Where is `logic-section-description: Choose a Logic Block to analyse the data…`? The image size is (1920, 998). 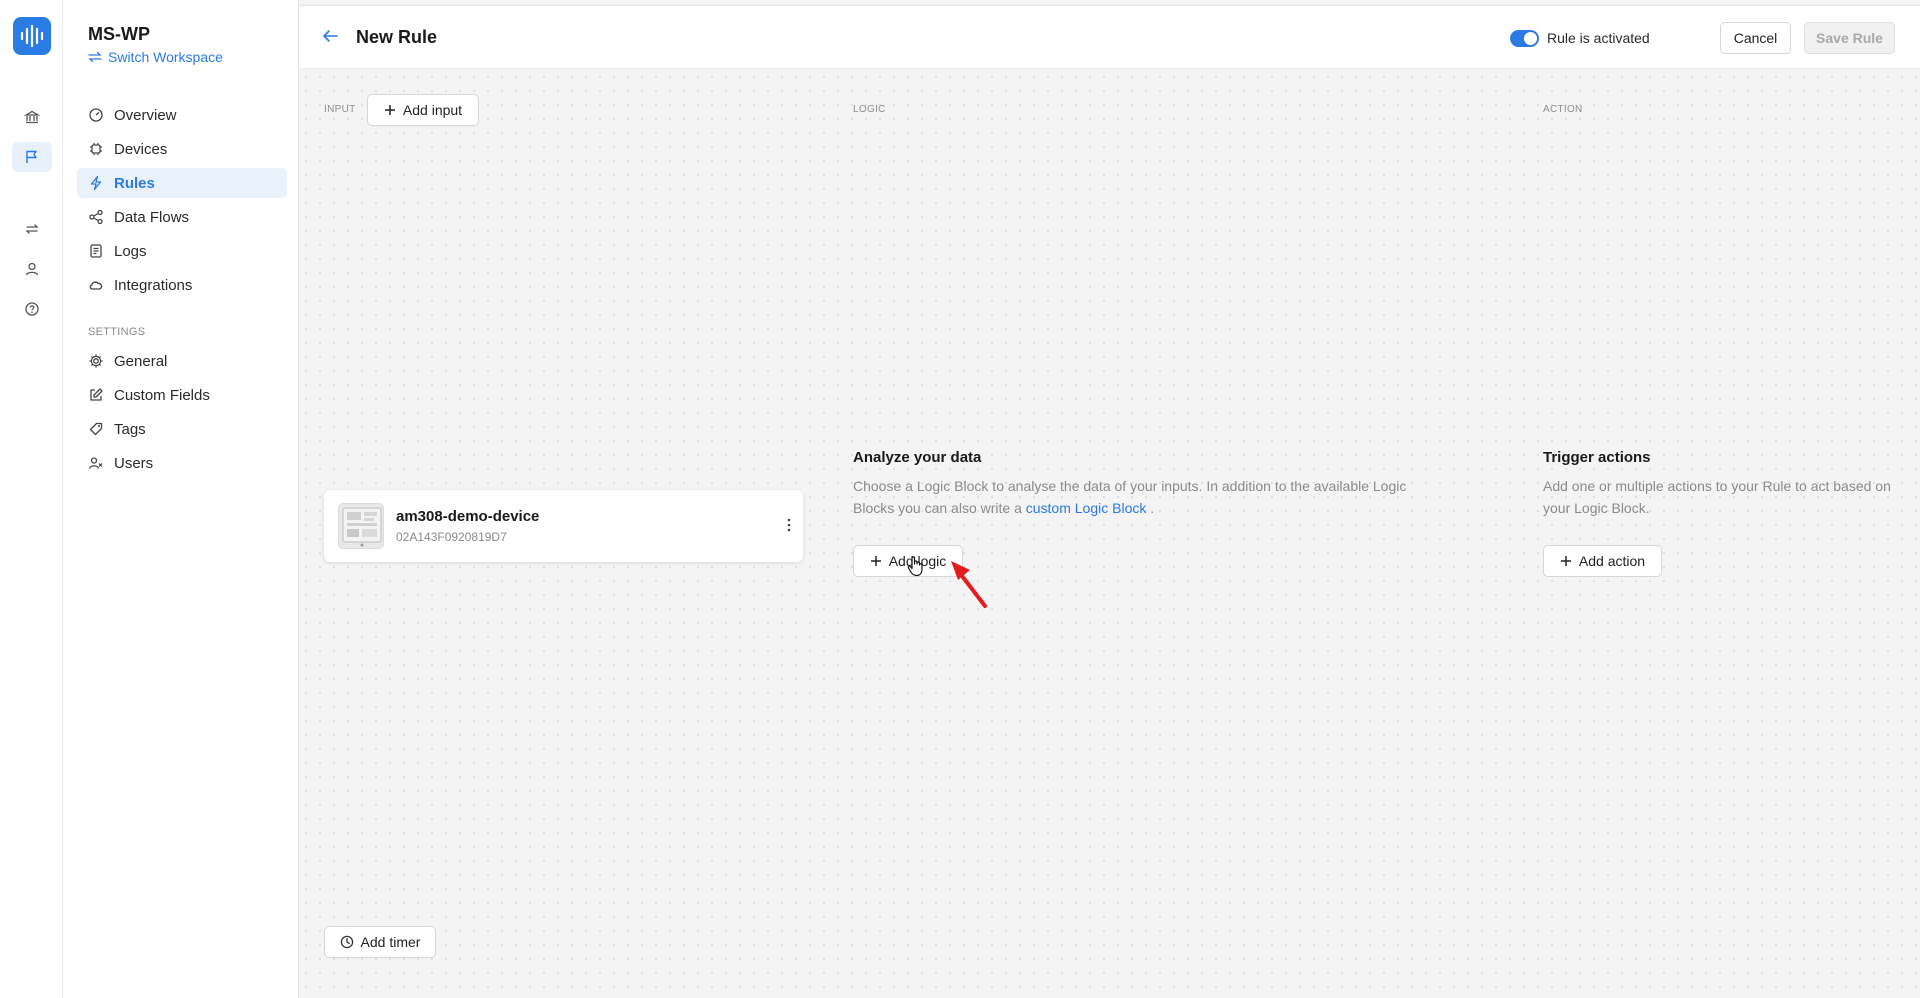
logic-section-description: Choose a Logic Block to analyse the data… is located at coordinates (1153, 497).